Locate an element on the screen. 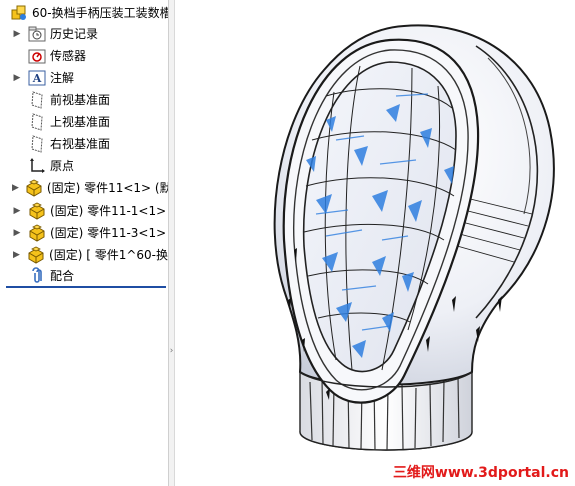 The height and width of the screenshot is (486, 575). tree-root-label: 60-换档手柄压装工装数槽 is located at coordinates (100, 13).